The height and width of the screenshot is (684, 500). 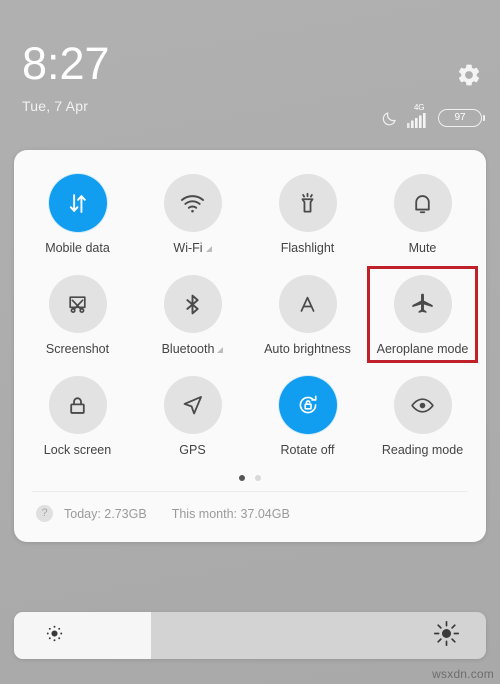 I want to click on tile-label-text: Wi-Fi, so click(x=188, y=248).